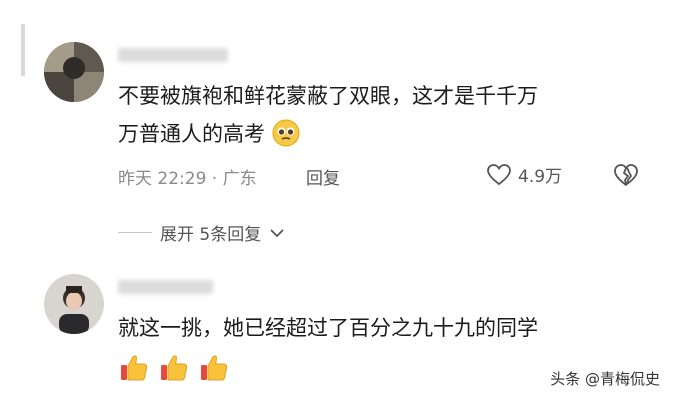 Image resolution: width=674 pixels, height=400 pixels. I want to click on like-count: 4.9万, so click(540, 177).